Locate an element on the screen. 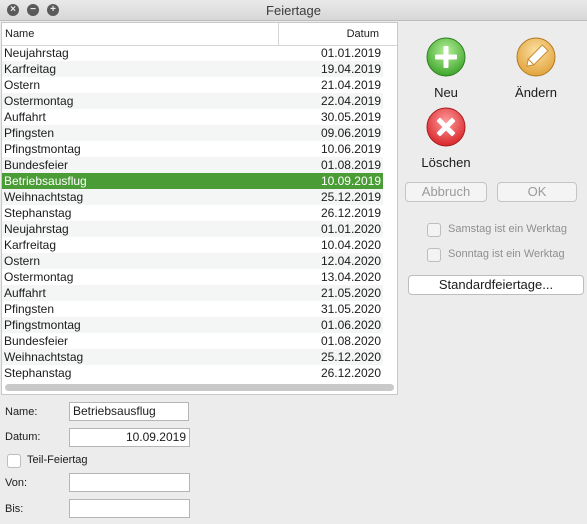  saturday-workday-checkbox is located at coordinates (434, 230).